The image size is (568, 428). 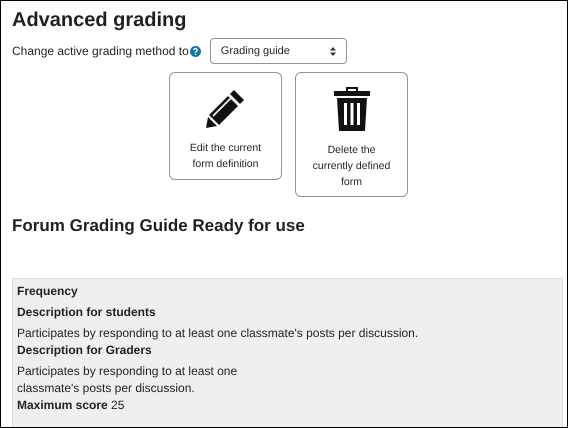 What do you see at coordinates (195, 51) in the screenshot?
I see `help-icon` at bounding box center [195, 51].